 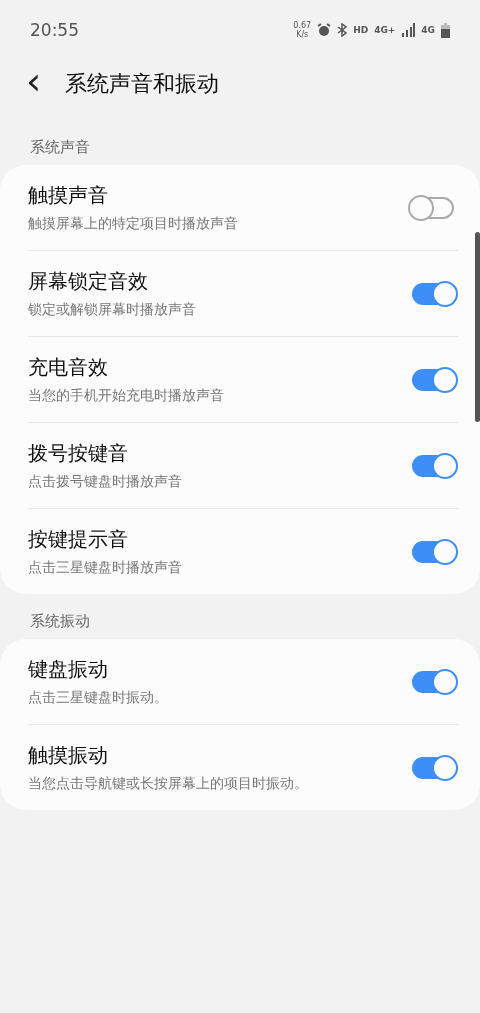 I want to click on setting-description: 点击拨号键盘时播放声音, so click(x=105, y=482).